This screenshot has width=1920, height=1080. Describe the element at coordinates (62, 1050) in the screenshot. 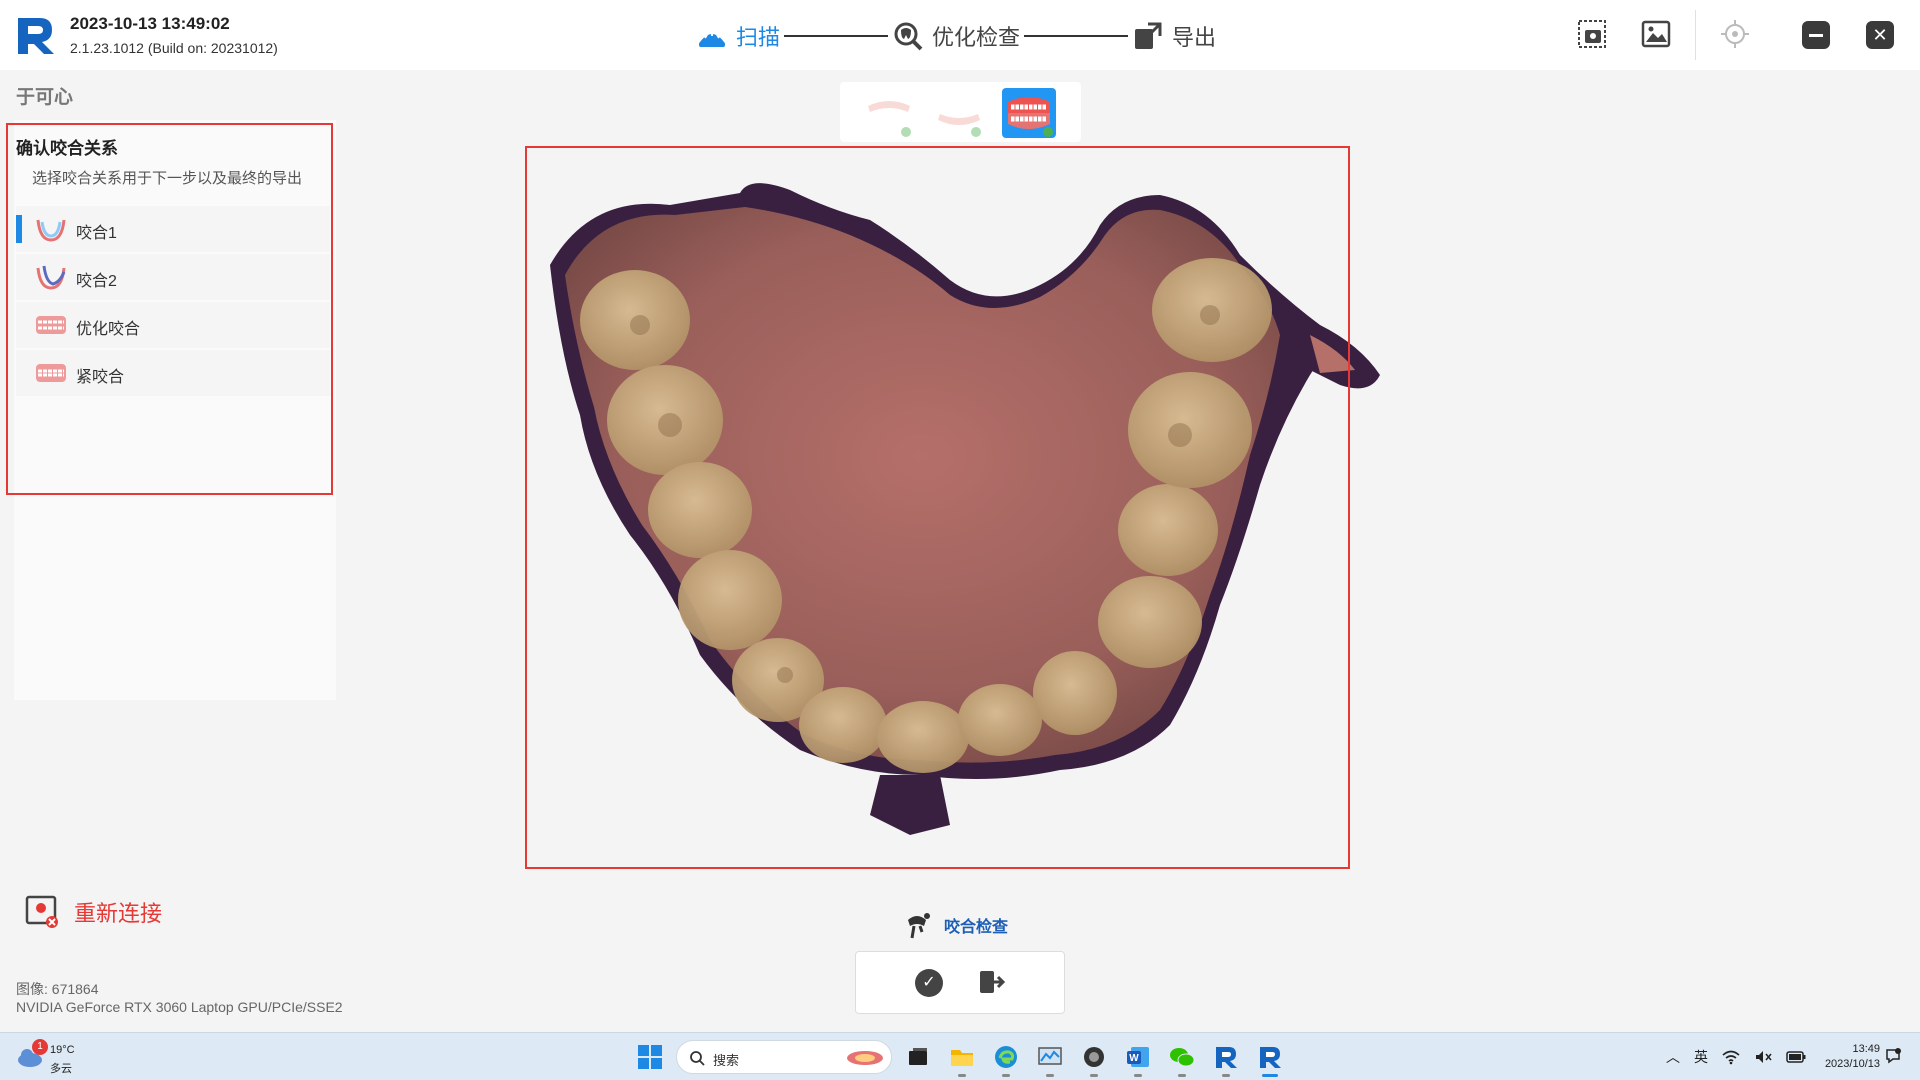

I see `weather-temp: 19°C` at that location.